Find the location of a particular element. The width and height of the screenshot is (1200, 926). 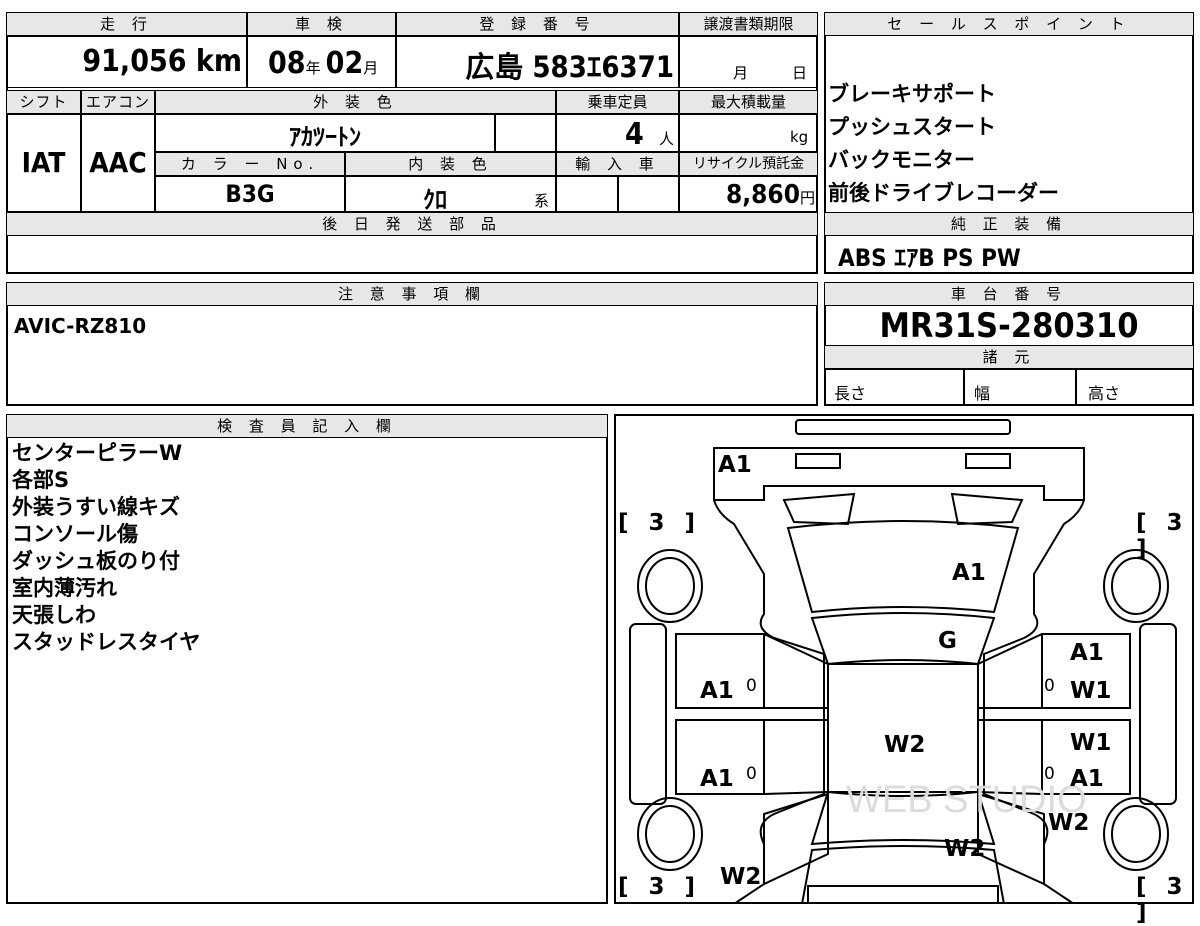

sales-point-item: ブレーキサポート is located at coordinates (912, 94).